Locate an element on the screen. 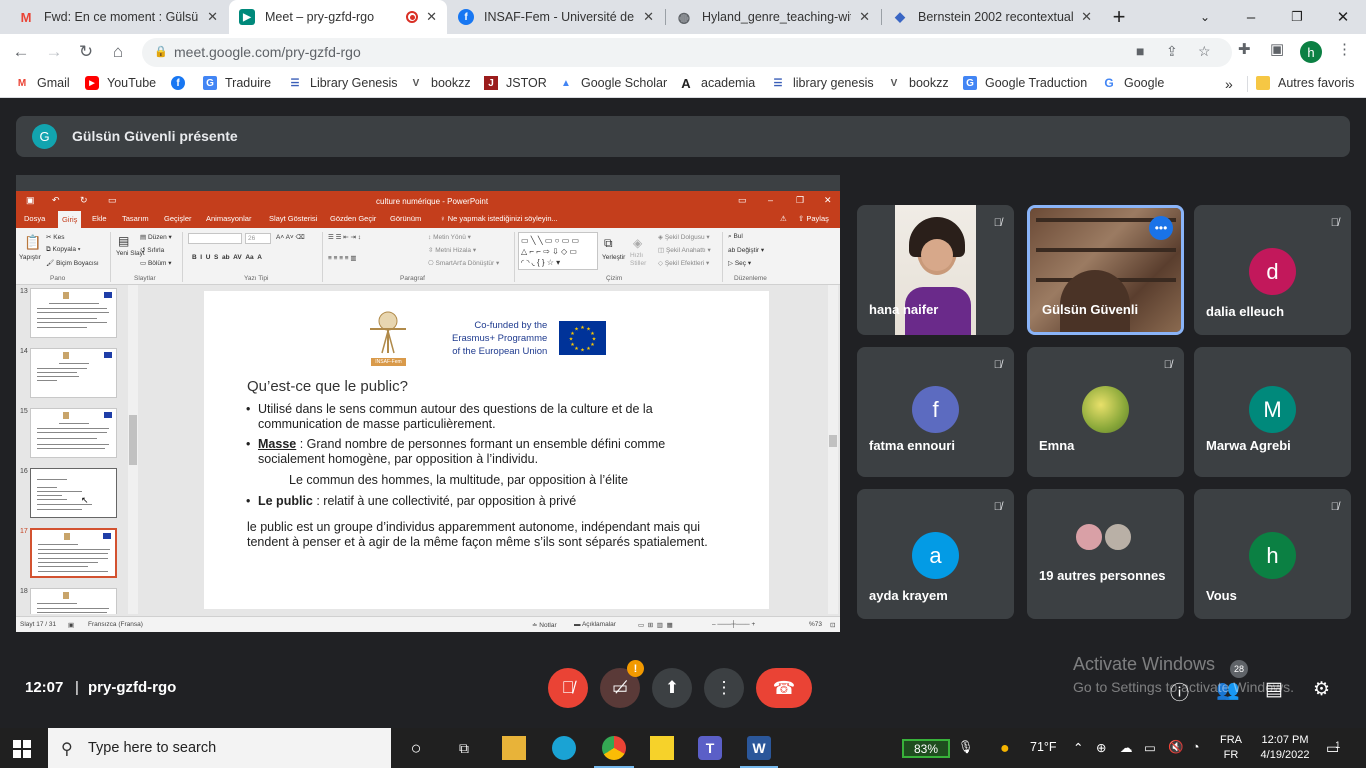 This screenshot has width=1366, height=768. notification-icon: ▭1 is located at coordinates (1335, 748).